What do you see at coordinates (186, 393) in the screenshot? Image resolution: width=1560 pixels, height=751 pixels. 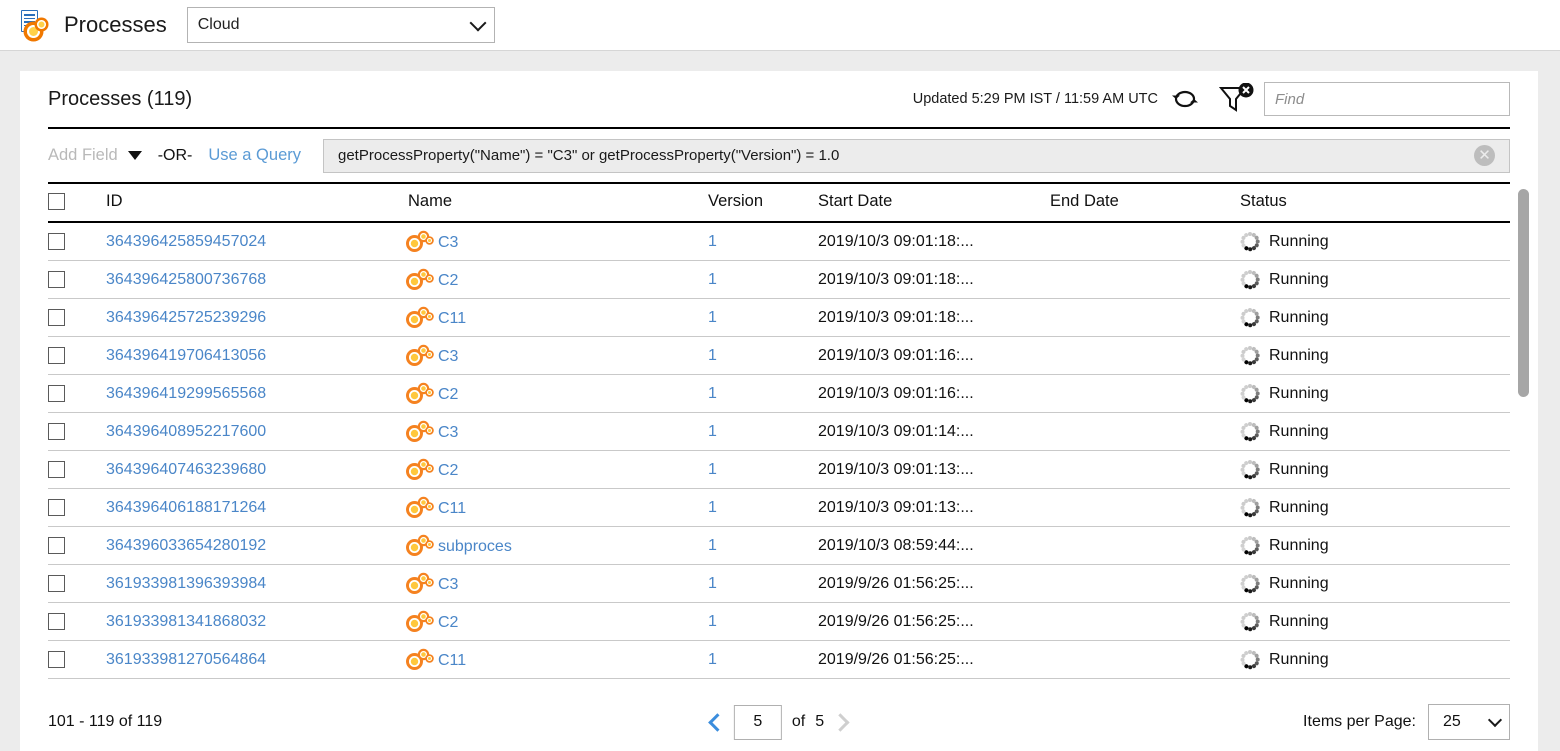 I see `process-id-link: 364396419299565568` at bounding box center [186, 393].